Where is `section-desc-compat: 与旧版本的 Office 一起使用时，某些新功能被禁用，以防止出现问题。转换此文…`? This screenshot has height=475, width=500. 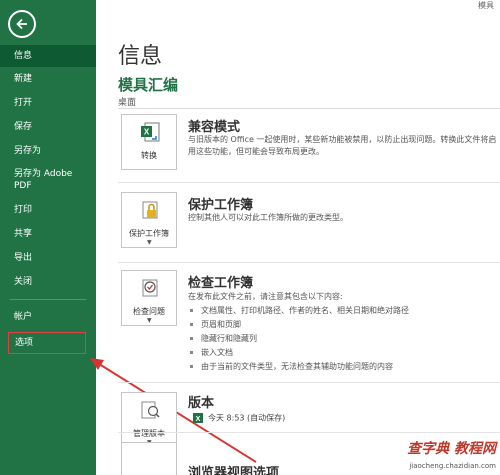
section-desc-compat: 与旧版本的 Office 一起使用时，某些新功能被禁用，以防止出现问题。转换此文… is located at coordinates (342, 145).